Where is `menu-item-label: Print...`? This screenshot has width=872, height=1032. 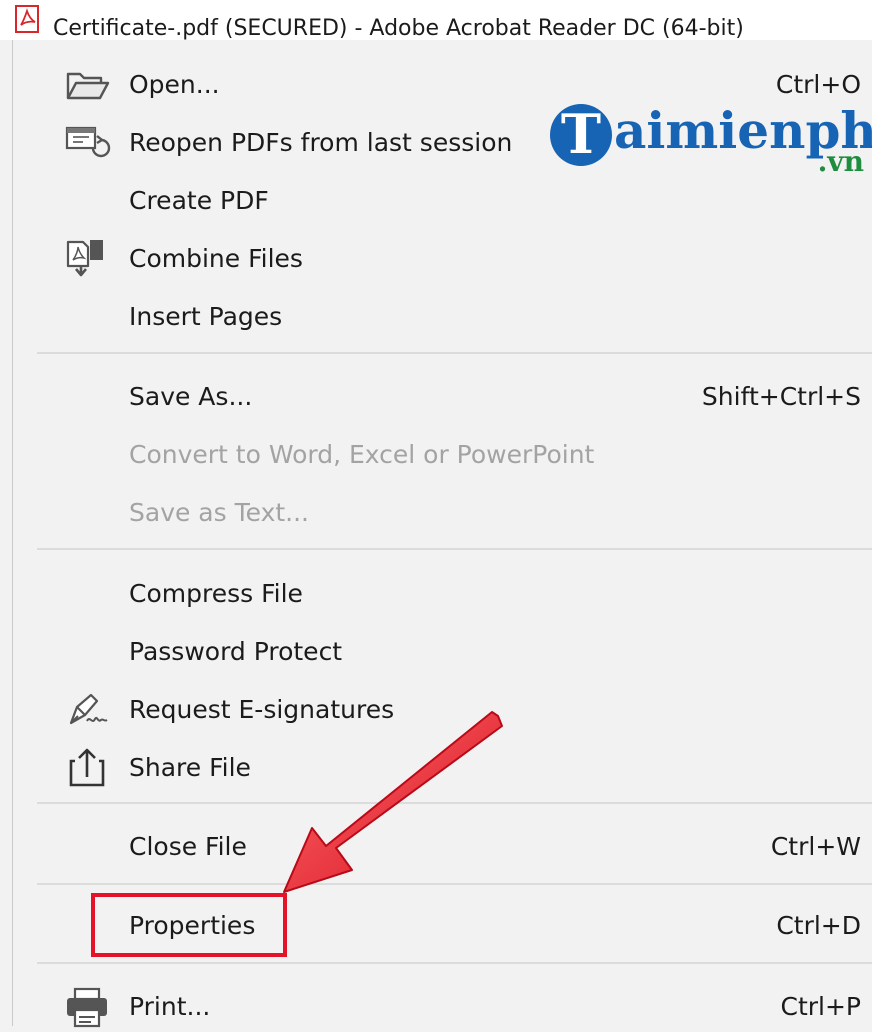 menu-item-label: Print... is located at coordinates (170, 1006).